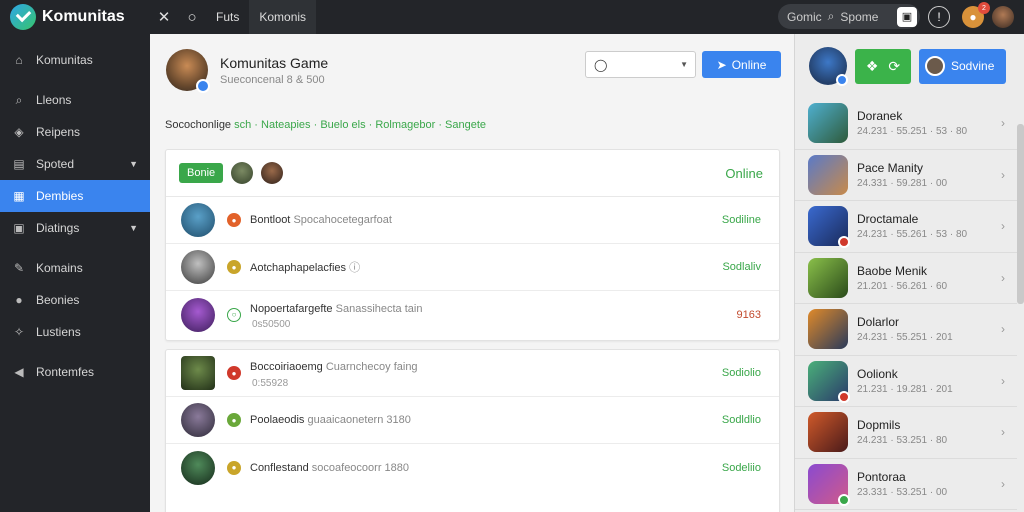  I want to click on item-meta: 24.331 · 59.281 · 00, so click(902, 183).